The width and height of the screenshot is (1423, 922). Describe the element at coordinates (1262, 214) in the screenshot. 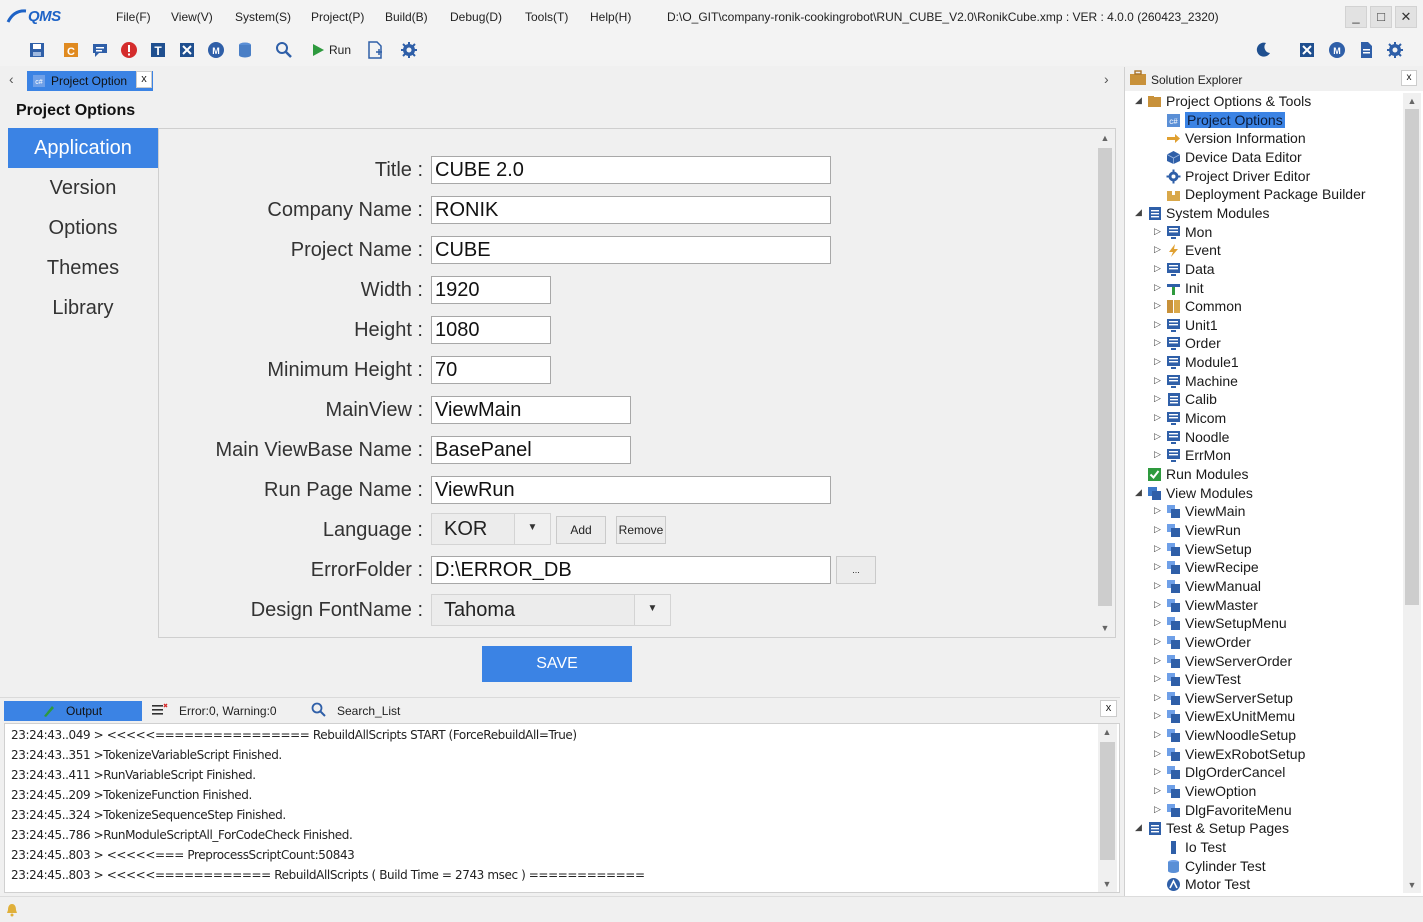

I see `tree-node: ◢ System Modules` at that location.